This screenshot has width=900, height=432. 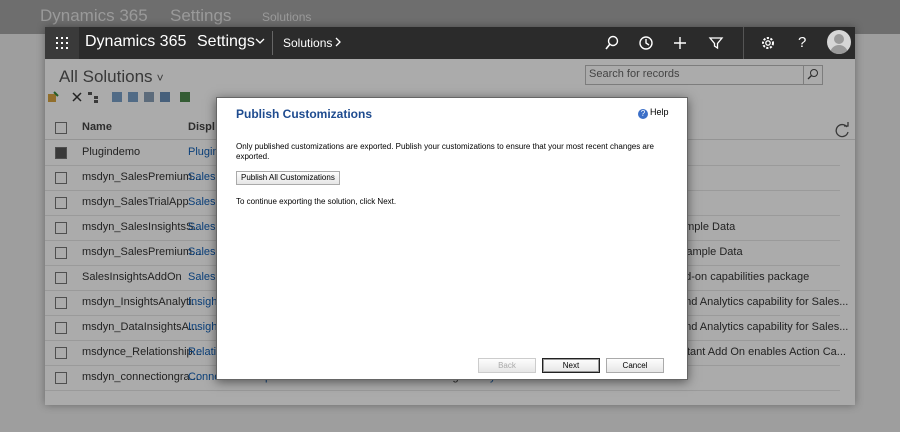 What do you see at coordinates (716, 43) in the screenshot?
I see `filter-icon` at bounding box center [716, 43].